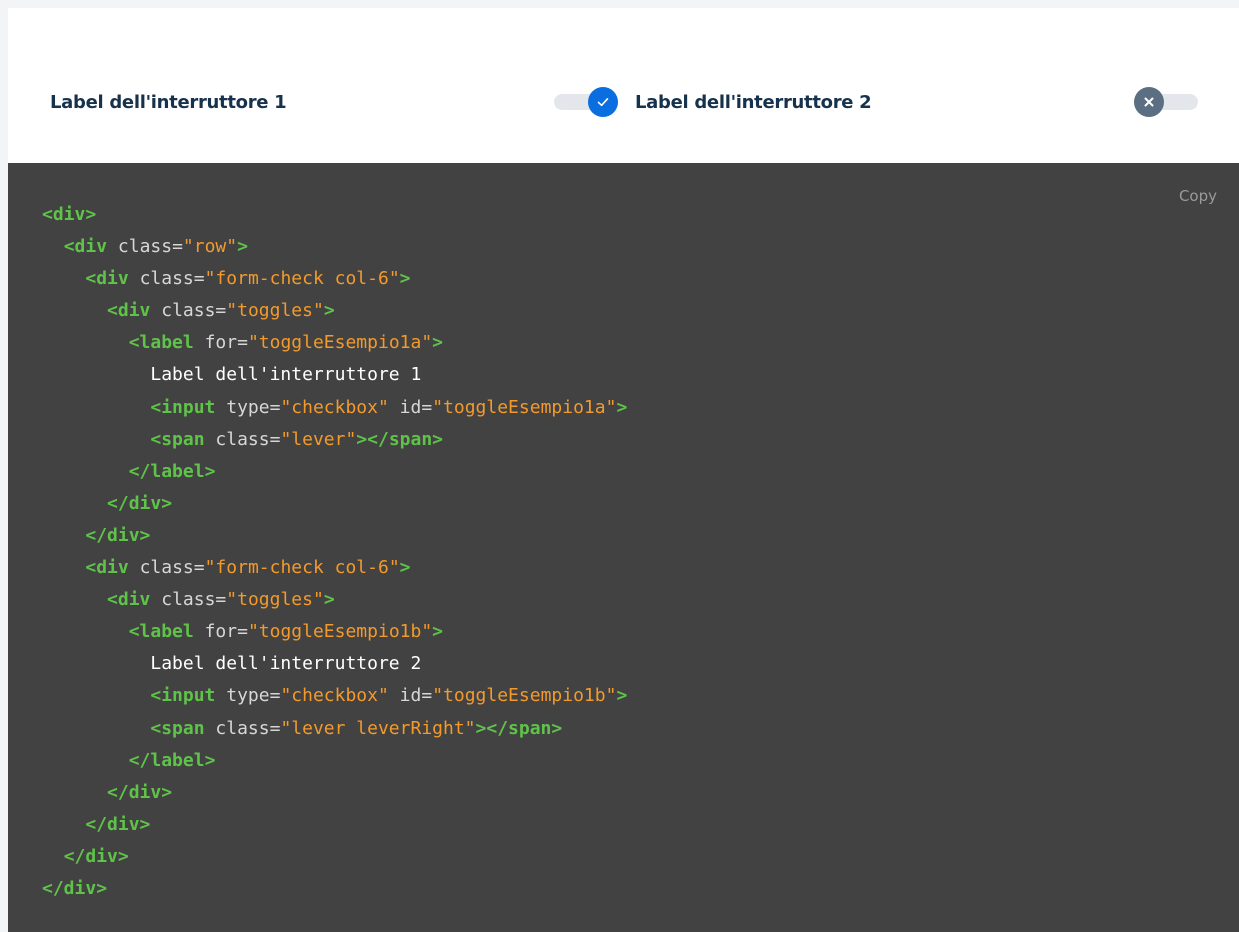  What do you see at coordinates (334, 102) in the screenshot?
I see `toggle-row-1: Label dell'interruttore 1` at bounding box center [334, 102].